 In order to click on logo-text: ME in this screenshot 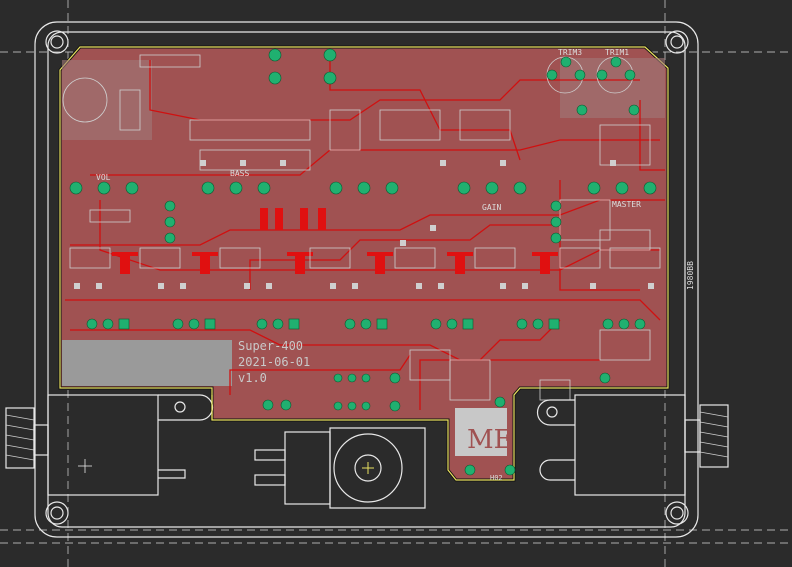, I will do `click(490, 440)`.